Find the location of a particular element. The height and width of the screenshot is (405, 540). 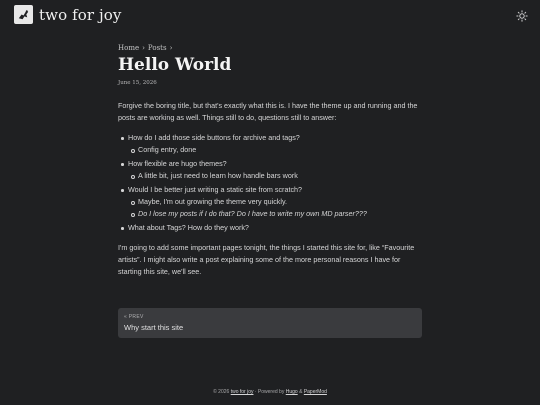

site-logo-link: two for joy is located at coordinates (67, 14).